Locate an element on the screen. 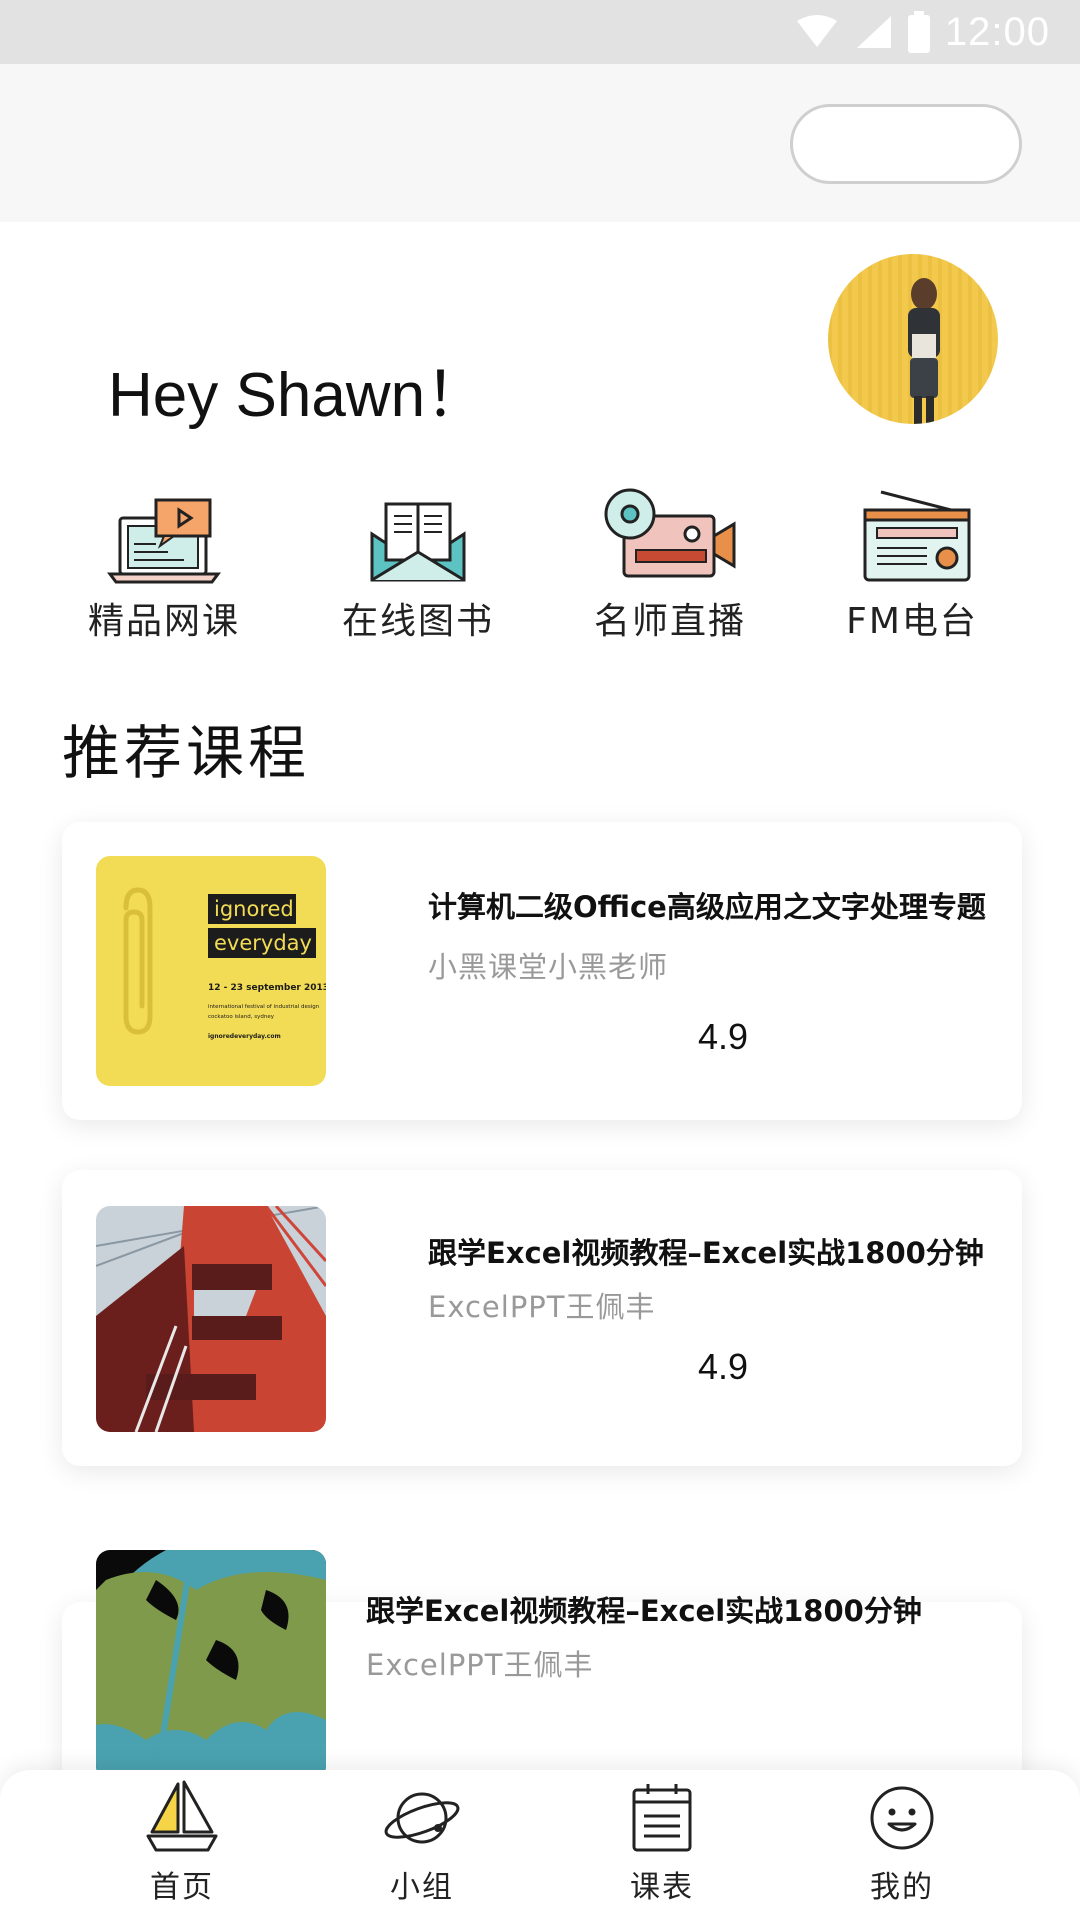 The width and height of the screenshot is (1080, 1920). top-pill-button is located at coordinates (906, 144).